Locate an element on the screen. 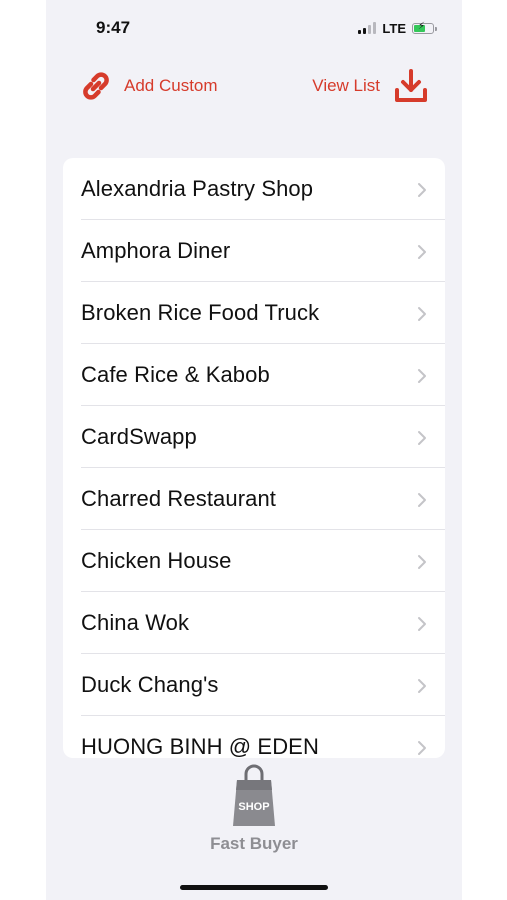  list-item-label: CardSwapp is located at coordinates (139, 436).